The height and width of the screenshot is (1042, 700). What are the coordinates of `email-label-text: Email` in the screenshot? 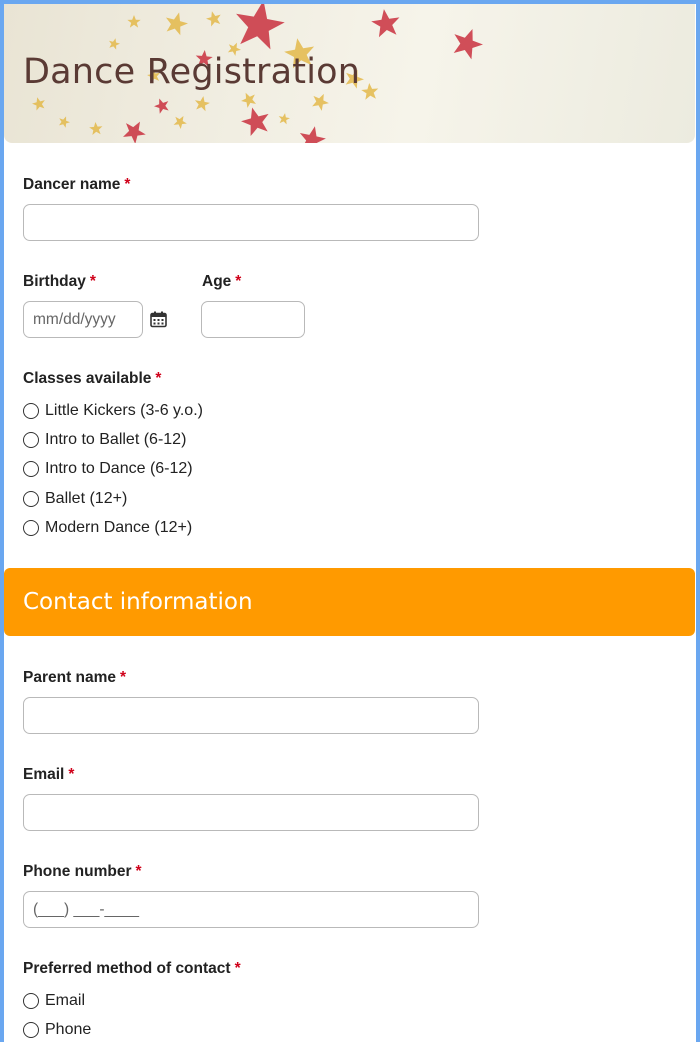 It's located at (44, 774).